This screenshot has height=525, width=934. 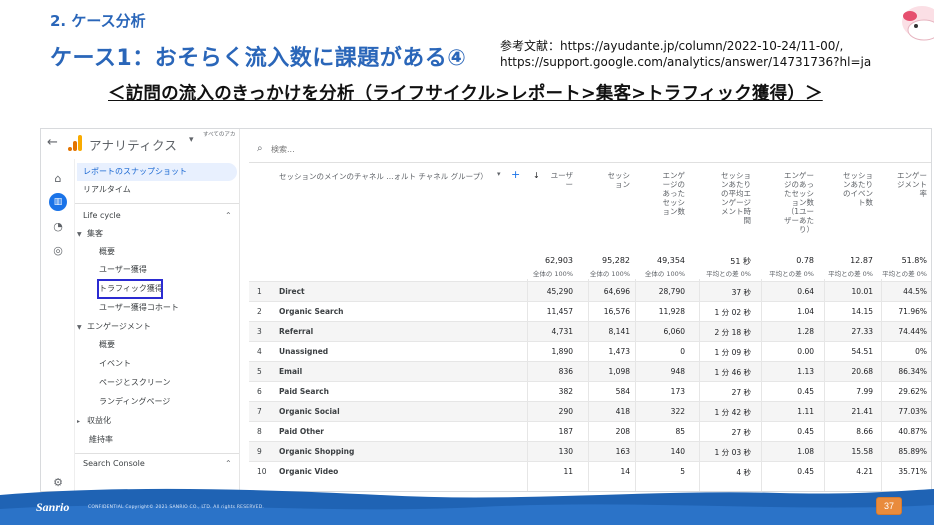 I want to click on metric-cell: 20.68, so click(x=862, y=371).